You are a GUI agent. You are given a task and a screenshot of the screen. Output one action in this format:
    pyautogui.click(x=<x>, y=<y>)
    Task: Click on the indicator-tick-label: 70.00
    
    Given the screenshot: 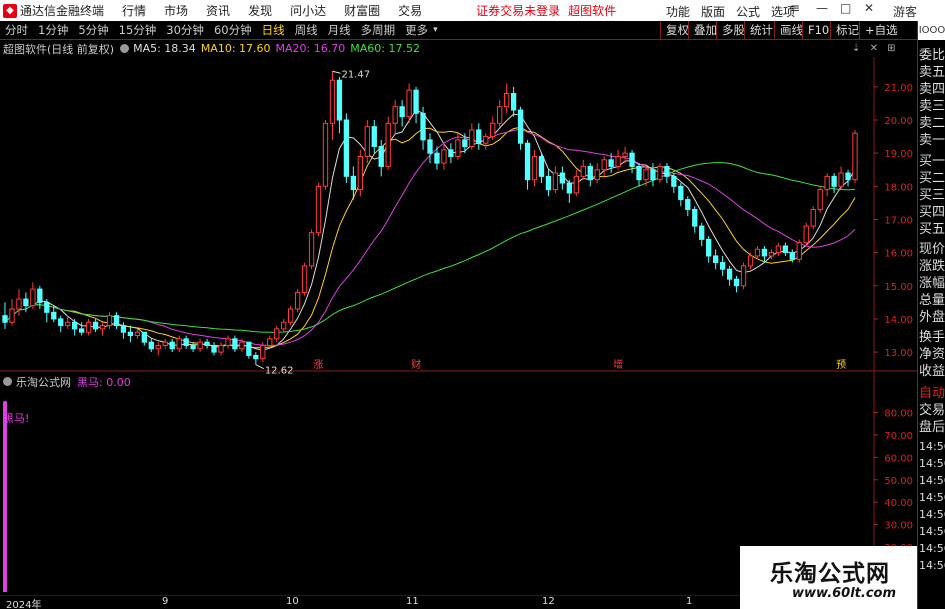 What is the action you would take?
    pyautogui.click(x=898, y=436)
    